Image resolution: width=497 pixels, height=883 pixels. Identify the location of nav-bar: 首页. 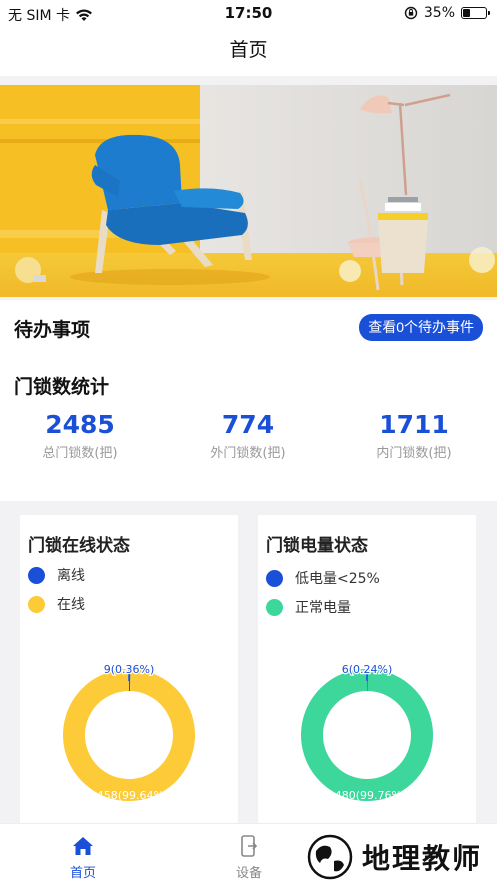
(248, 52).